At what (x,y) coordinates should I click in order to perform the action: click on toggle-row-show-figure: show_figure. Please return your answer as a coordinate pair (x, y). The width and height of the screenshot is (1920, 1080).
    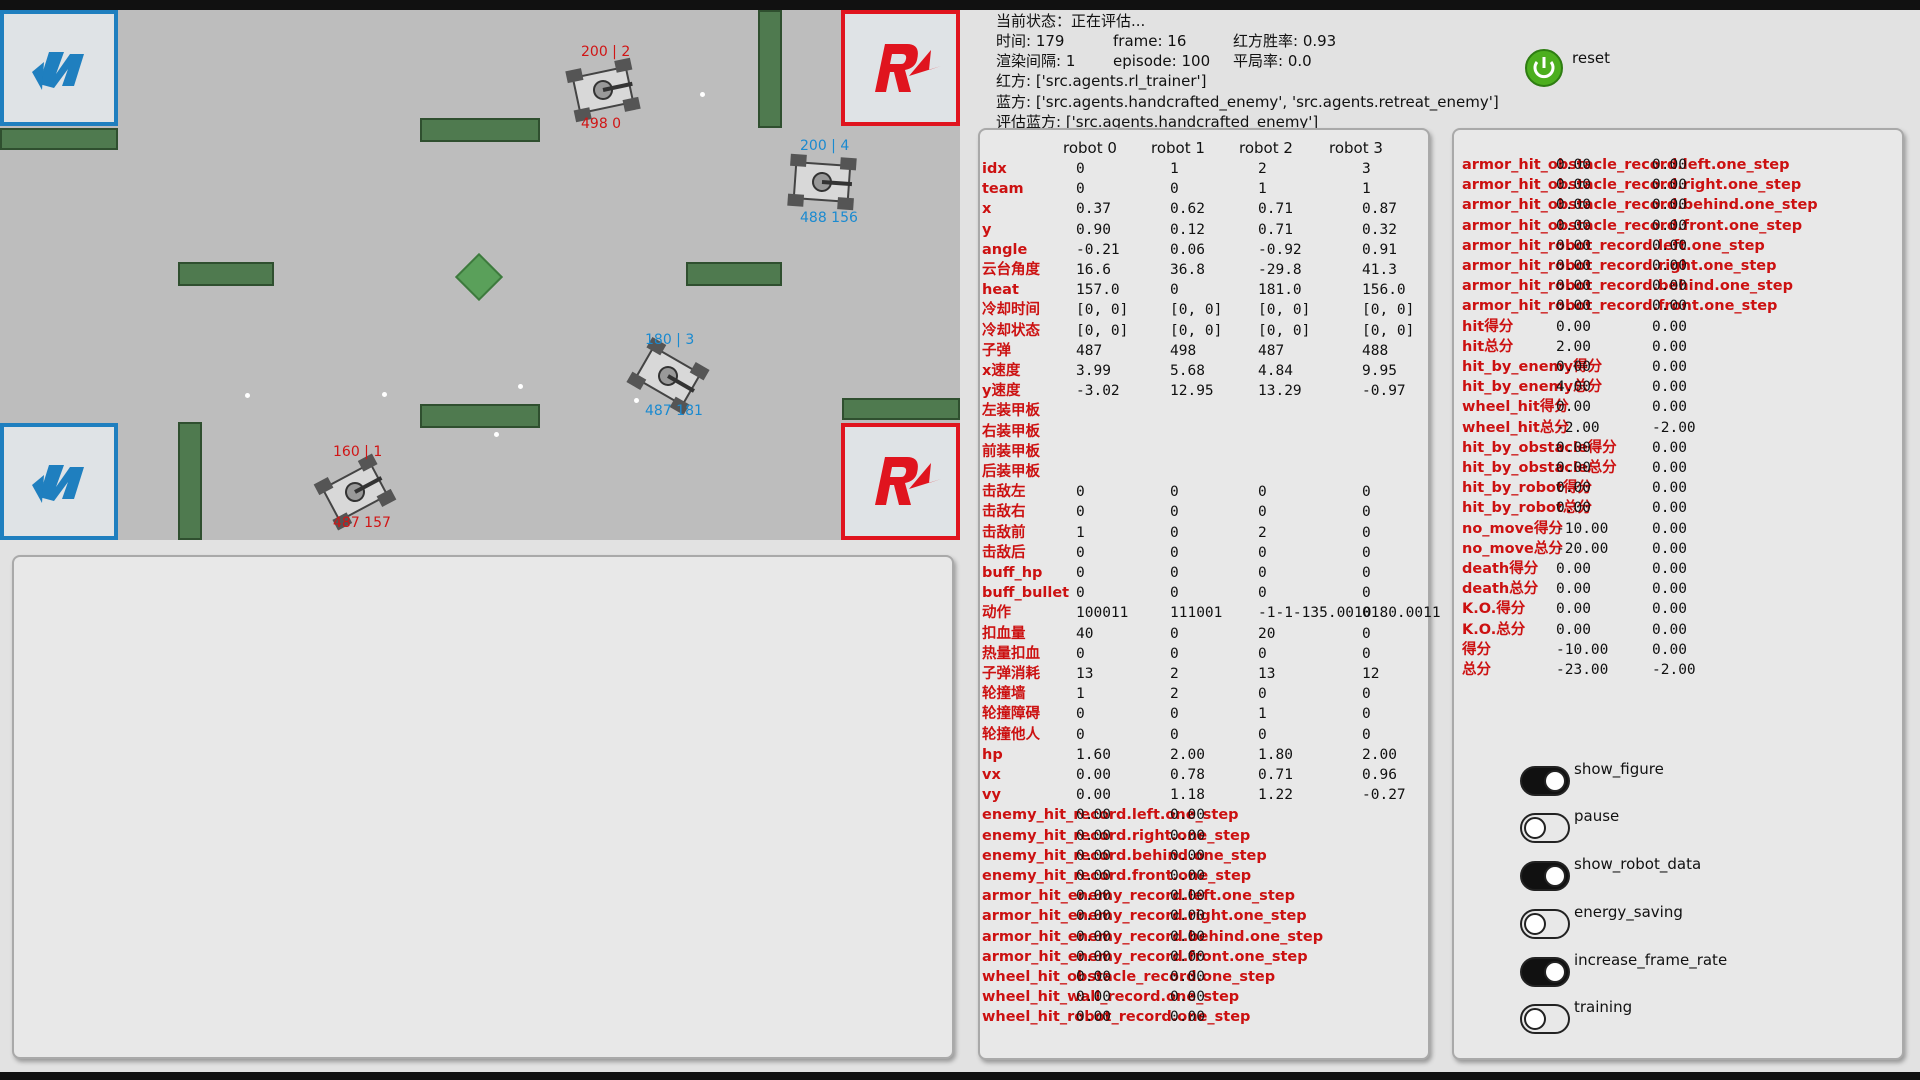
    Looking at the image, I should click on (1592, 778).